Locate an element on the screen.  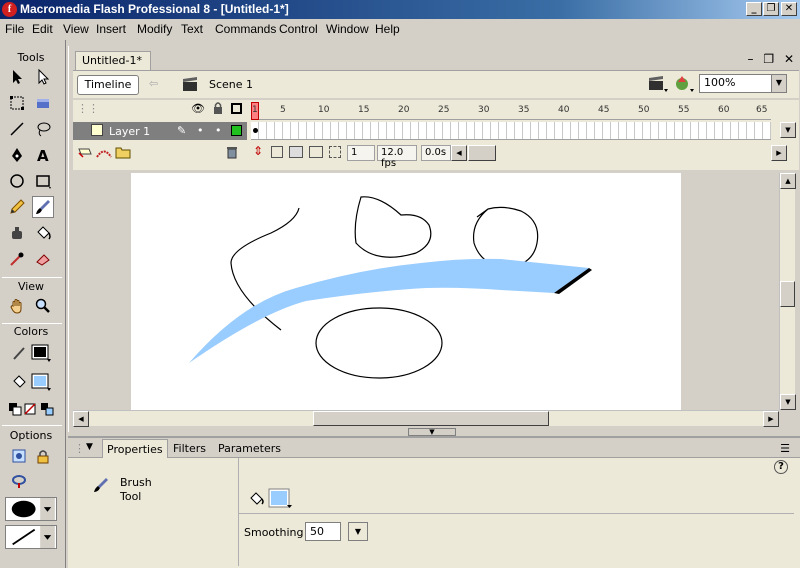
insert-folder-icon is located at coordinates (123, 153).